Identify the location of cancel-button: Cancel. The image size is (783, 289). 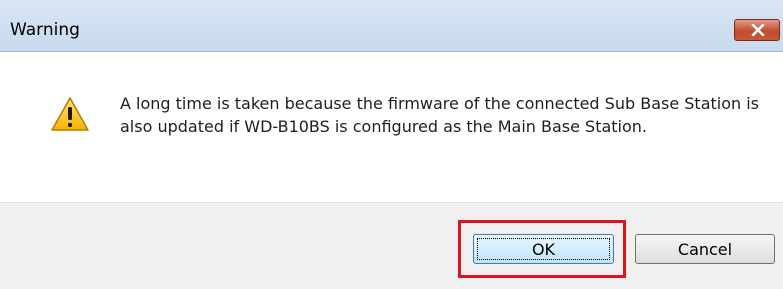
(705, 249).